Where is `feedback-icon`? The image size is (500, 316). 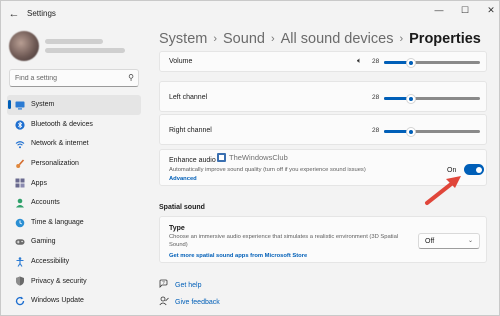 feedback-icon is located at coordinates (164, 302).